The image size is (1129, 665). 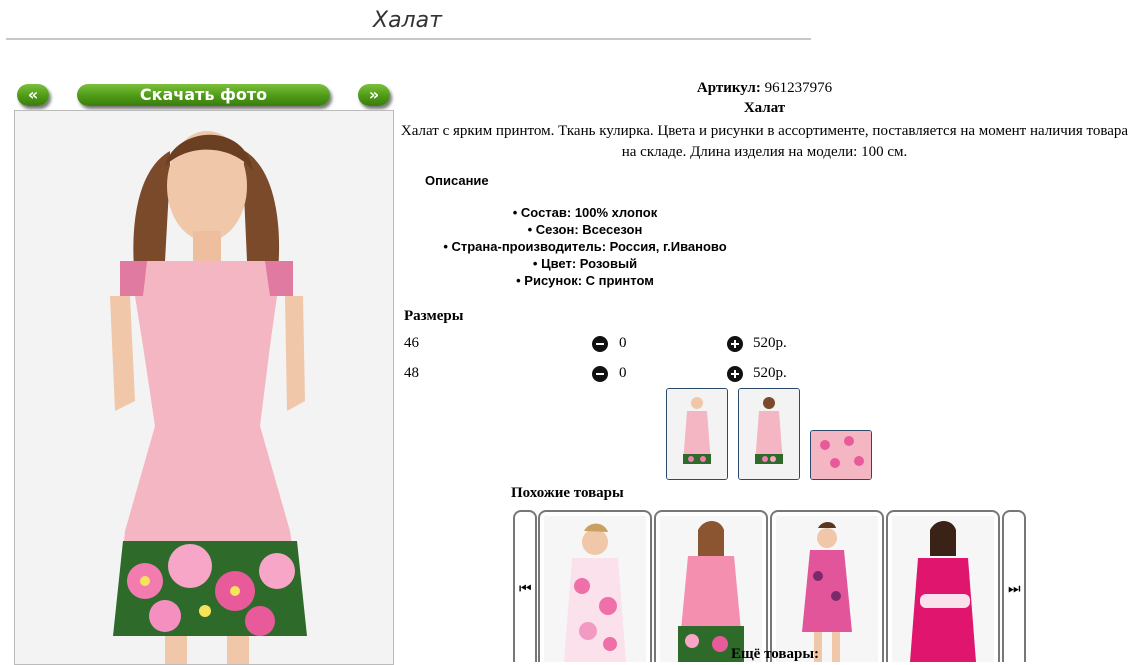 I want to click on article-line: Артикул: 961237976, so click(x=764, y=88).